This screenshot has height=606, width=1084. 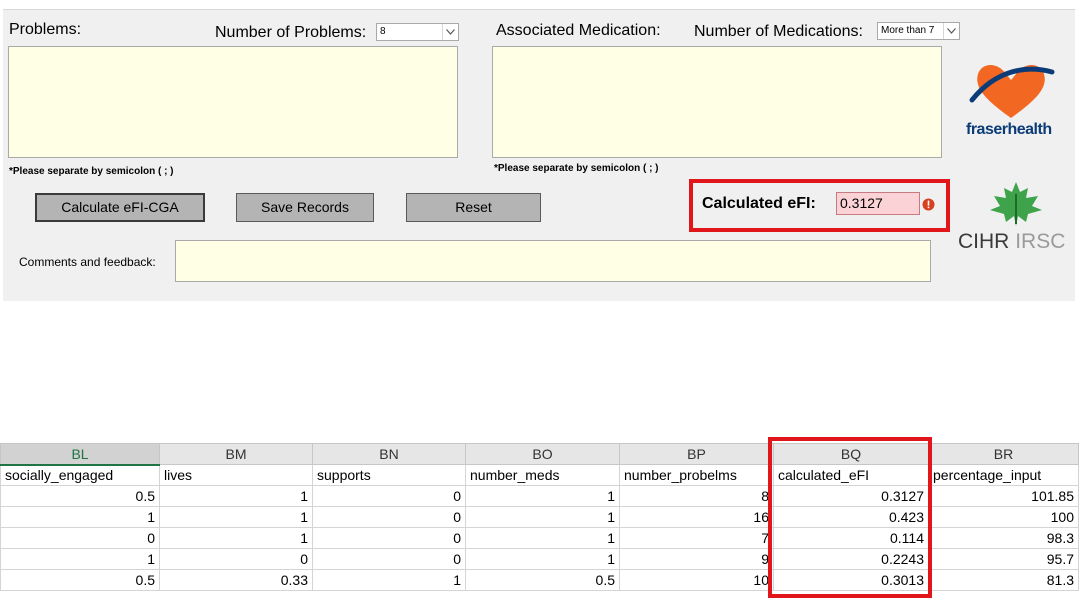 I want to click on header-cell: percentage_input, so click(x=1003, y=475).